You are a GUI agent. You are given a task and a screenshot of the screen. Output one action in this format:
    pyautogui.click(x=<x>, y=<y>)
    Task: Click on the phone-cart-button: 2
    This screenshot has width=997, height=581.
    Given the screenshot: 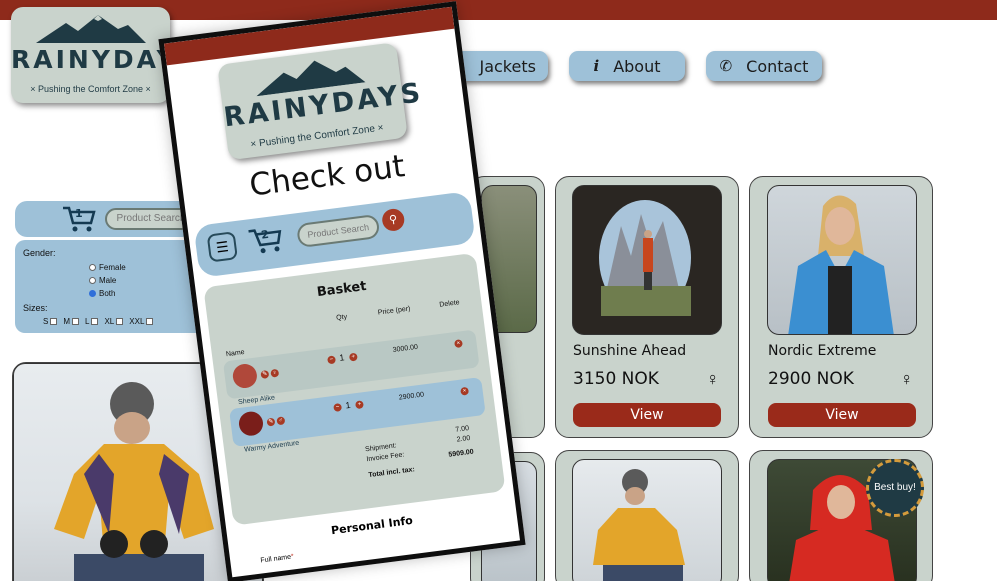 What is the action you would take?
    pyautogui.click(x=266, y=240)
    